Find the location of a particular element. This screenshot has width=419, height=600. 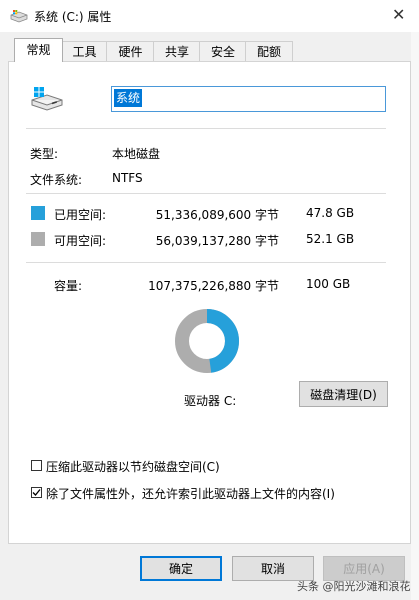

capacity-bytes: 107,375,226,880 字节 is located at coordinates (213, 286).